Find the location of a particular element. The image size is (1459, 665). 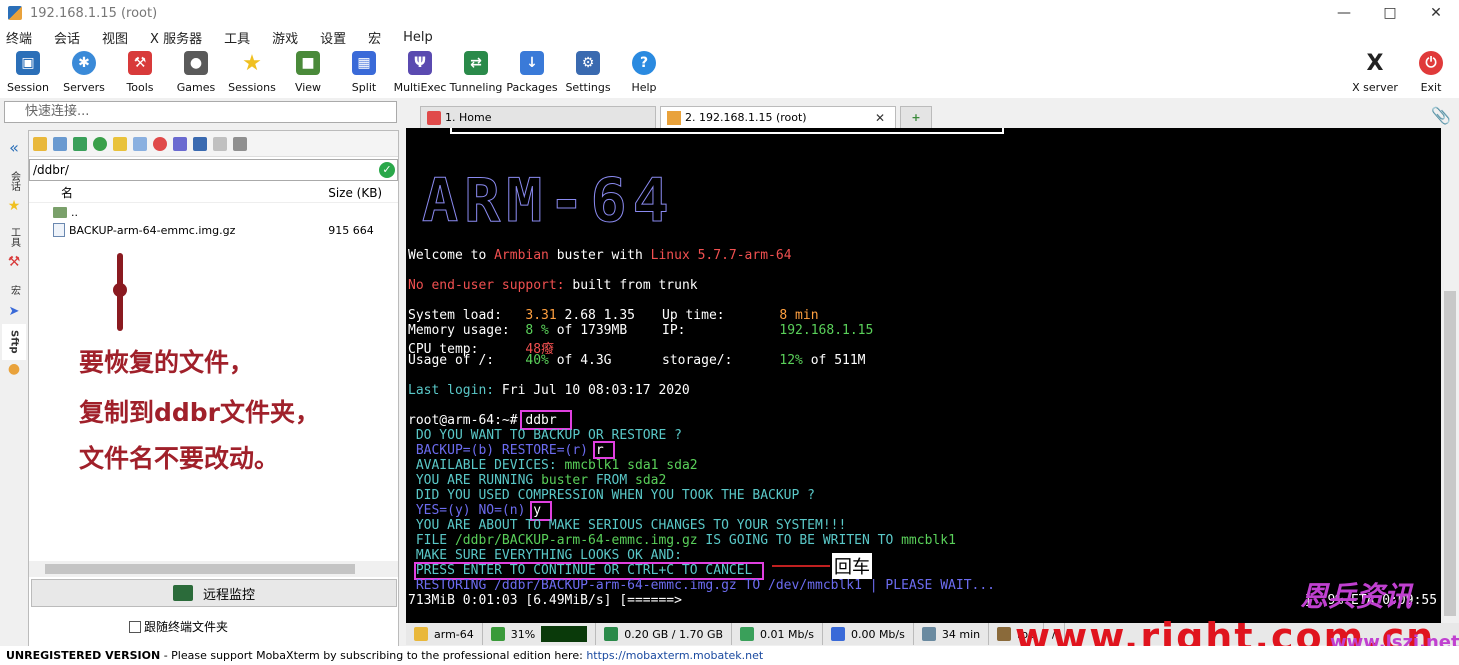

multiexec-button: Ψ MultiExec is located at coordinates (420, 73).